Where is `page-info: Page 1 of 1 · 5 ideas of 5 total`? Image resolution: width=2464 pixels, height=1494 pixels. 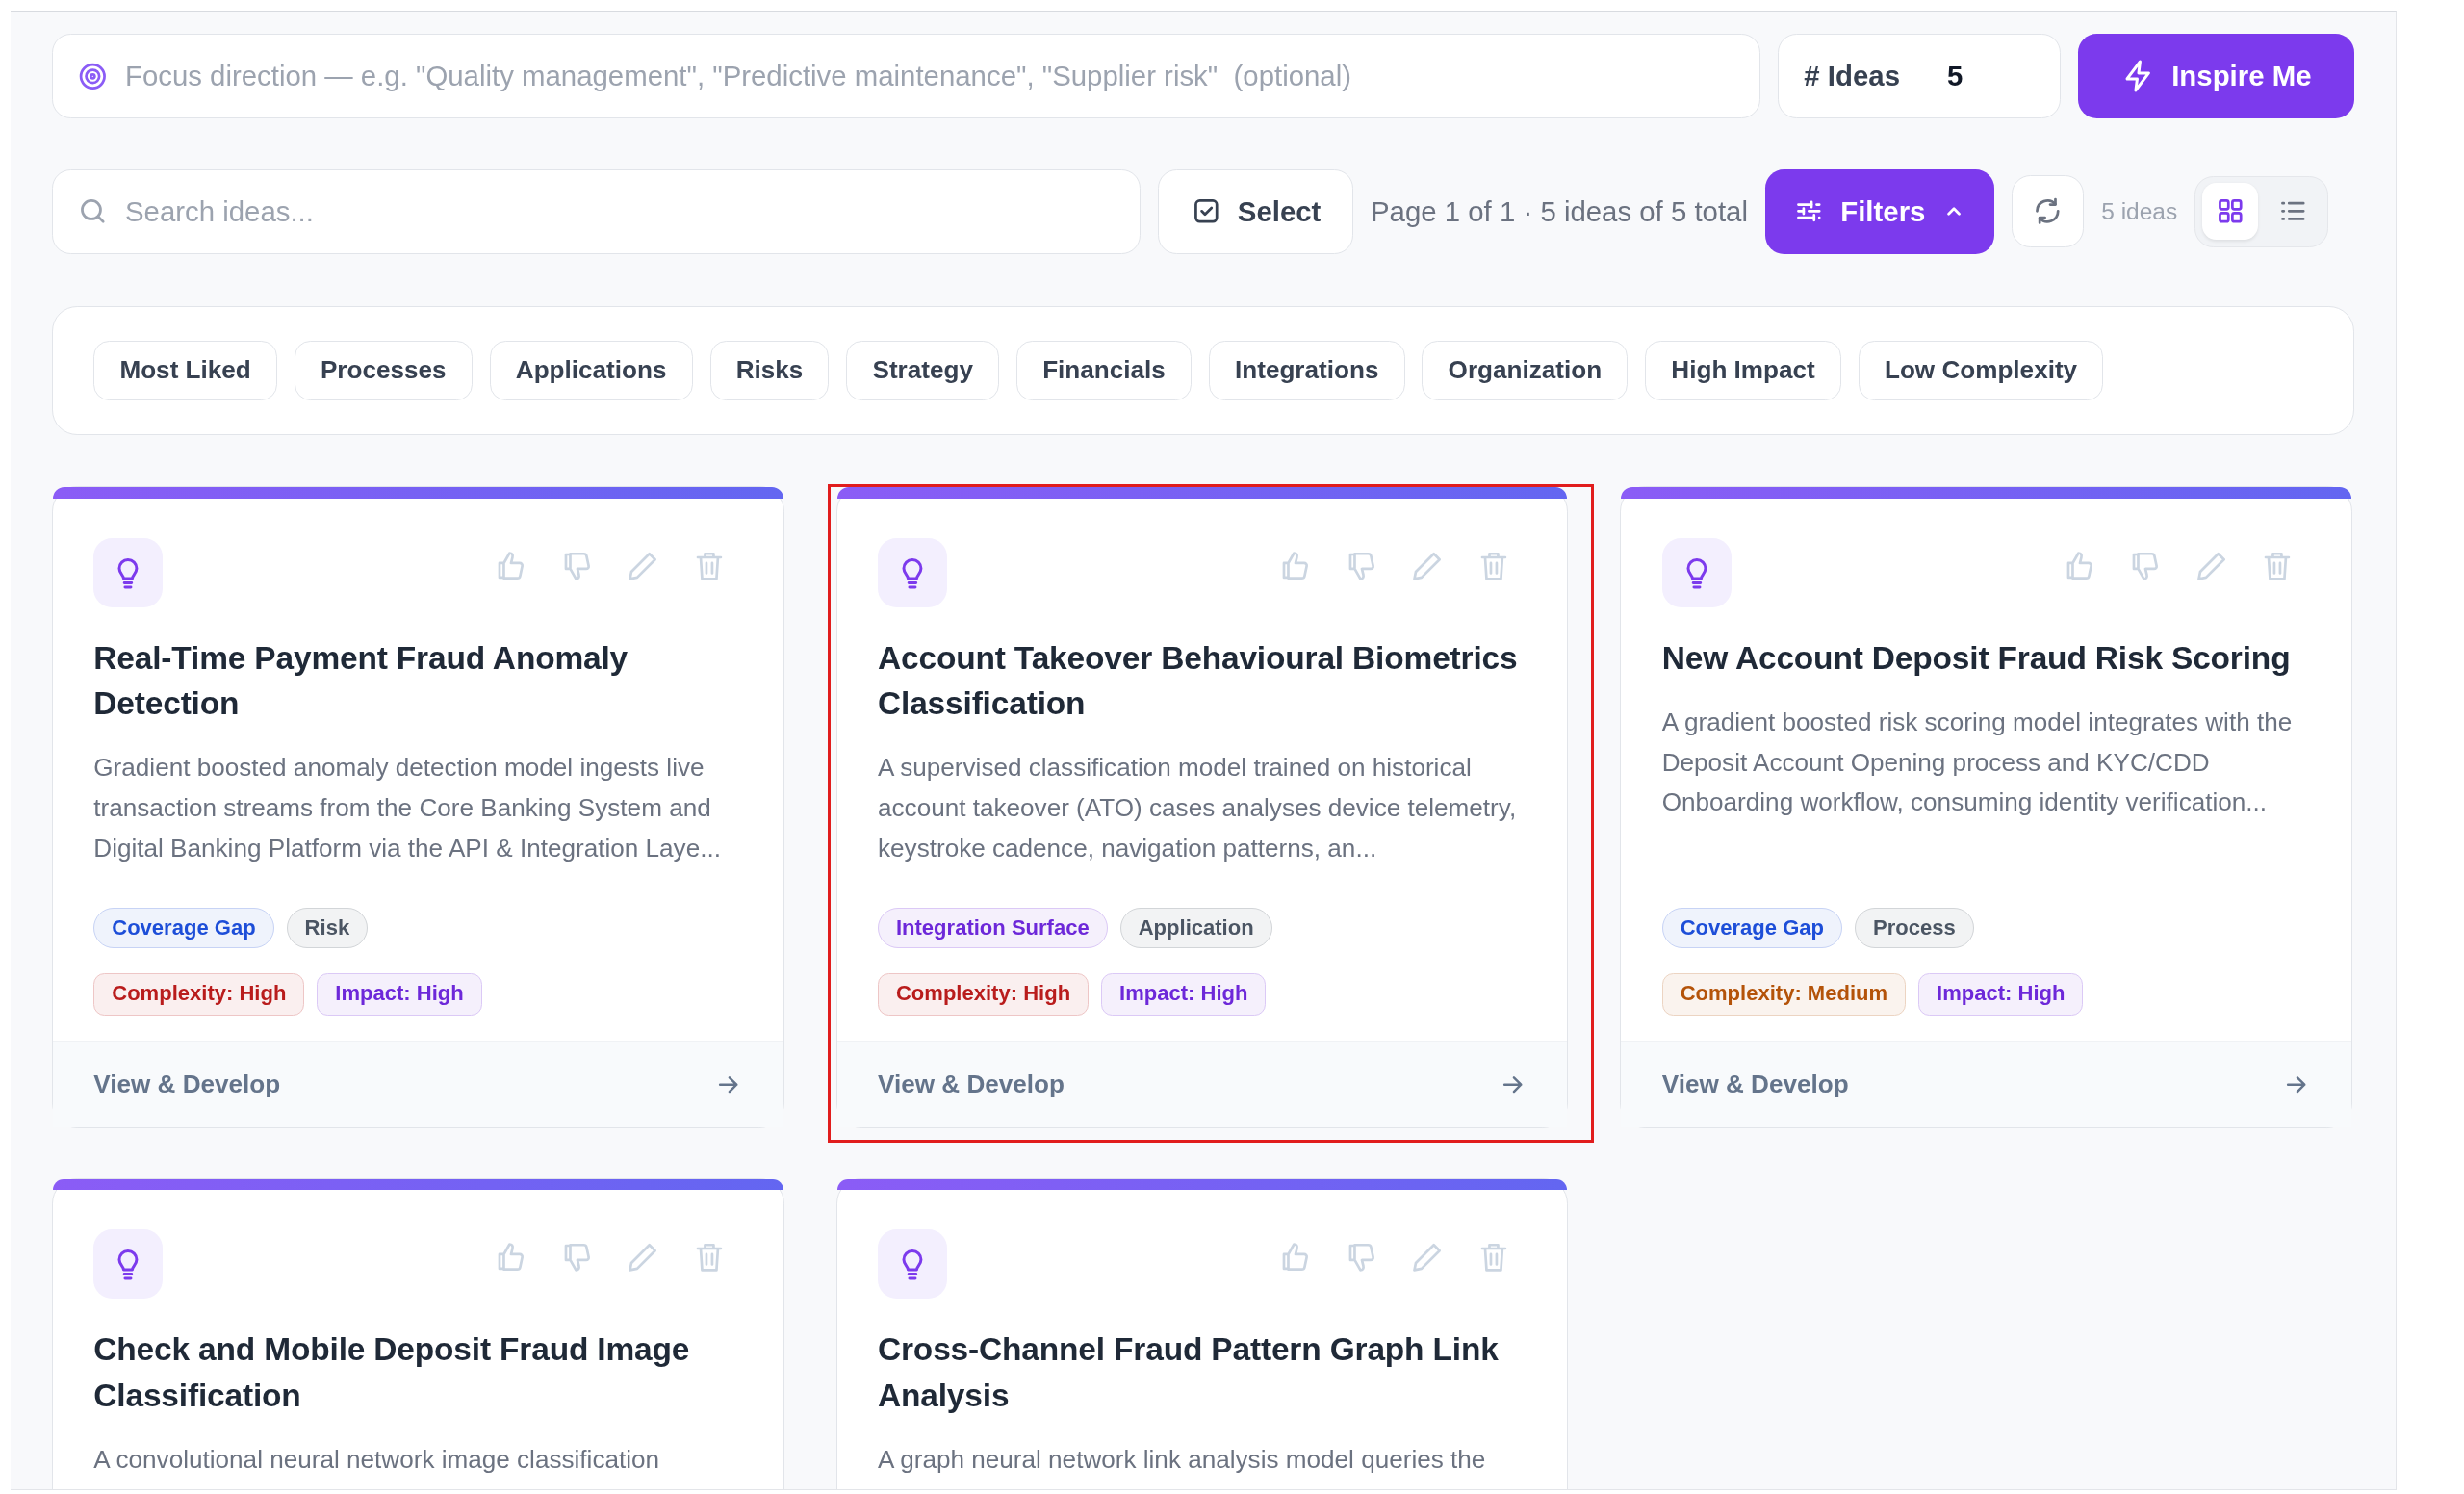 page-info: Page 1 of 1 · 5 ideas of 5 total is located at coordinates (1559, 211).